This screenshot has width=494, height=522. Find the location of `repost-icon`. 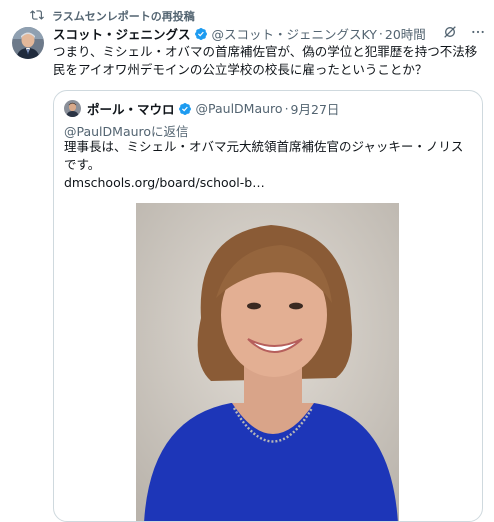

repost-icon is located at coordinates (37, 16).